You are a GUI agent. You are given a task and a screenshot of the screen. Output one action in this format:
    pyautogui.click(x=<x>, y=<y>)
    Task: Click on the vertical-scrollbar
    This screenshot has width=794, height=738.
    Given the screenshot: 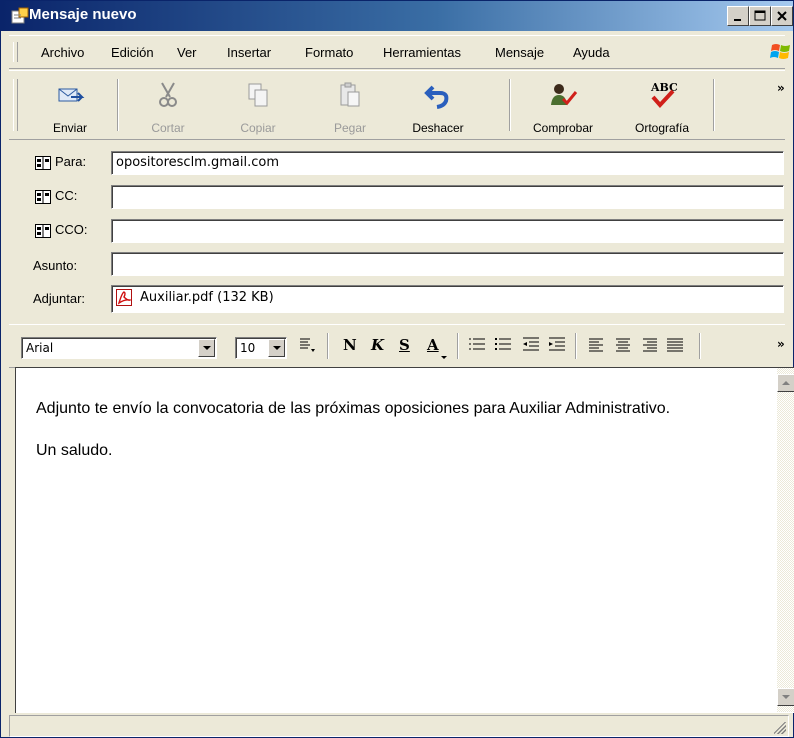 What is the action you would take?
    pyautogui.click(x=785, y=540)
    